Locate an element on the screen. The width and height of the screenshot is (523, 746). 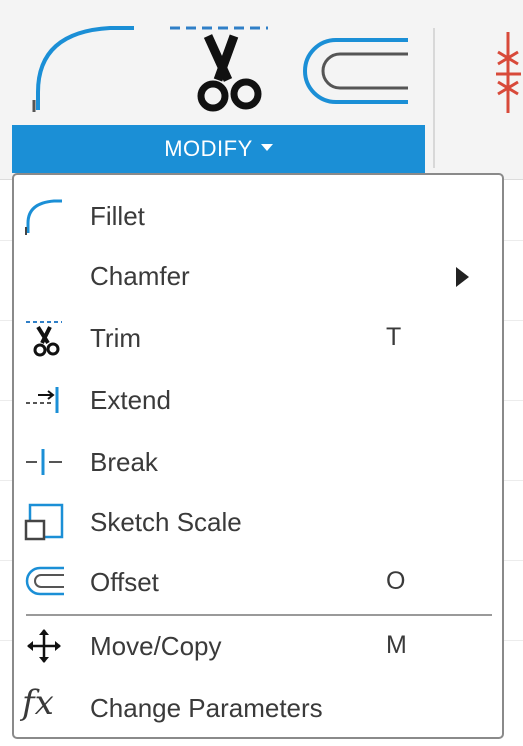
menu-item-sketch-scale: Sketch Scale is located at coordinates (258, 522).